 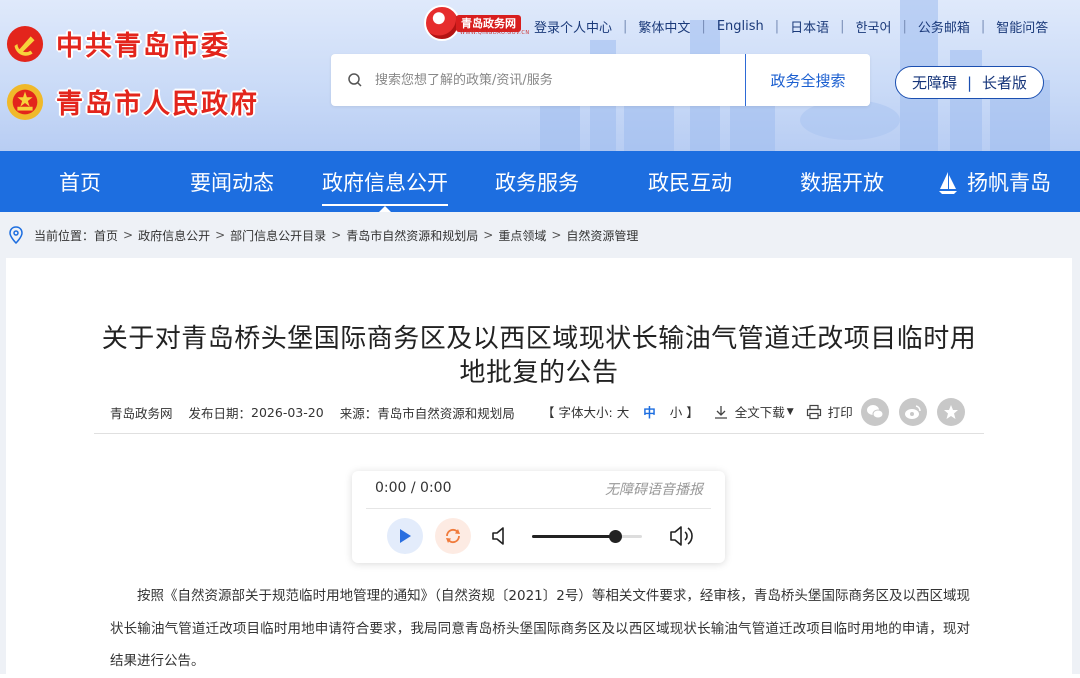 I want to click on audio-player: 0:00 / 0:00 无障碍语音播报, so click(x=538, y=517).